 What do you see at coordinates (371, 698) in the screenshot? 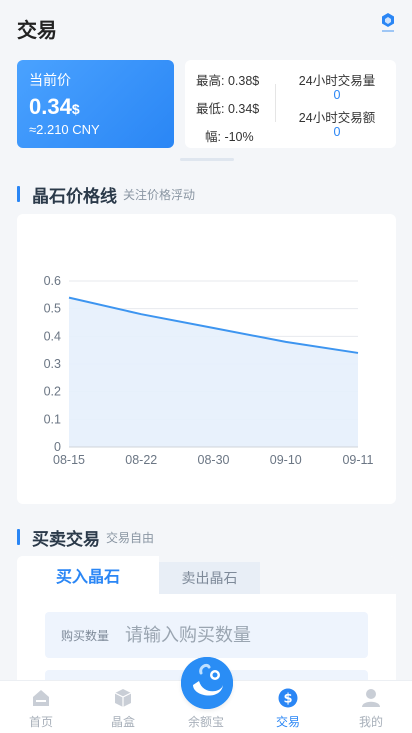
I see `user-icon` at bounding box center [371, 698].